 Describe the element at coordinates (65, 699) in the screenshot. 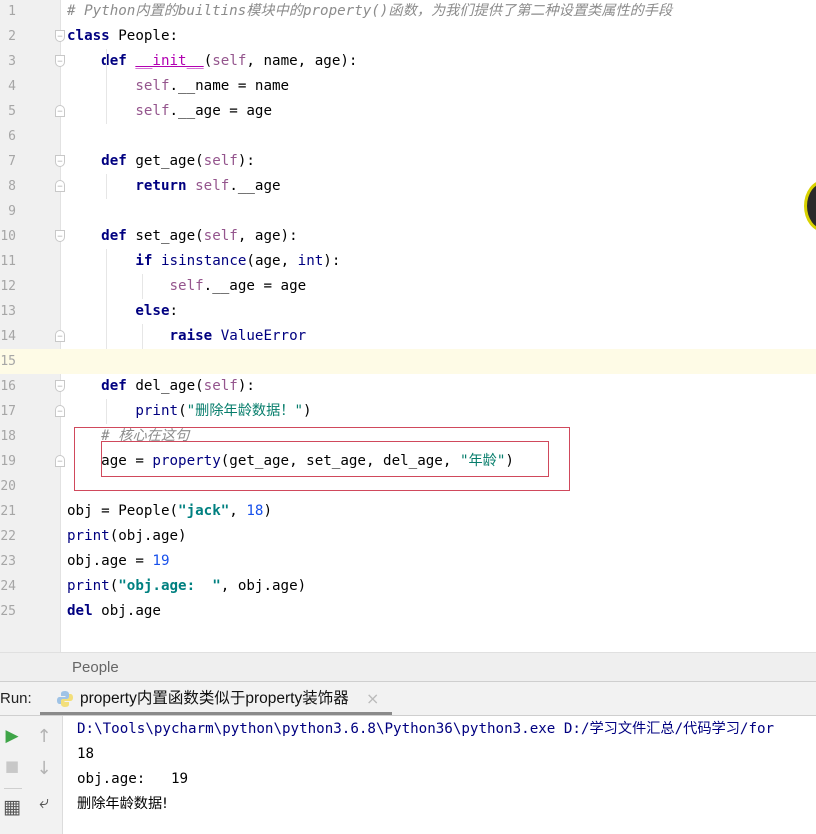

I see `python-icon` at that location.